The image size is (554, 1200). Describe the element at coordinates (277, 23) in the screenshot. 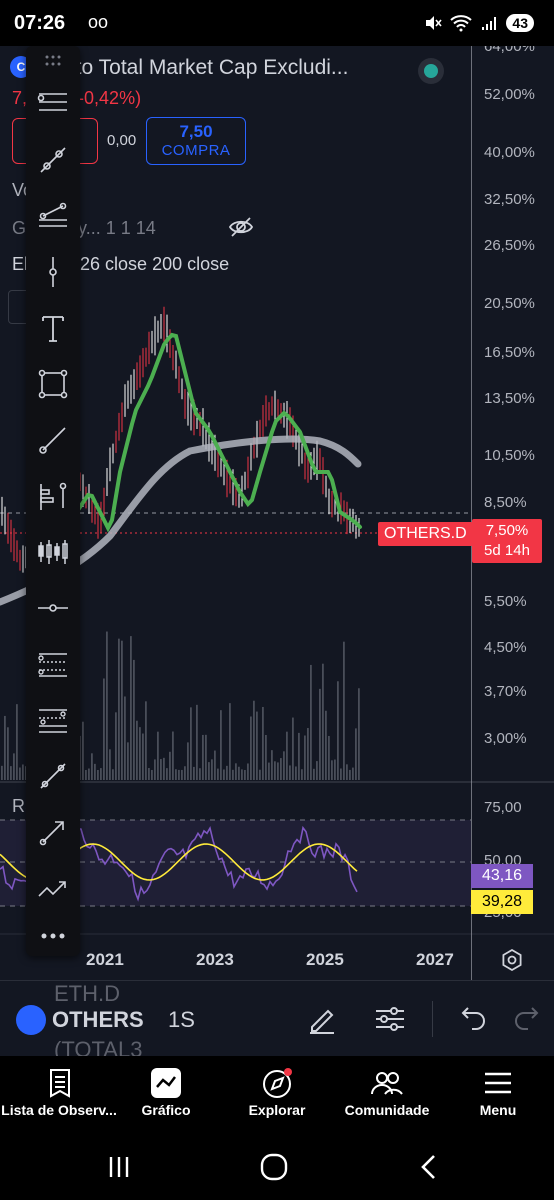

I see `status-bar: 07:26 oo 43` at that location.